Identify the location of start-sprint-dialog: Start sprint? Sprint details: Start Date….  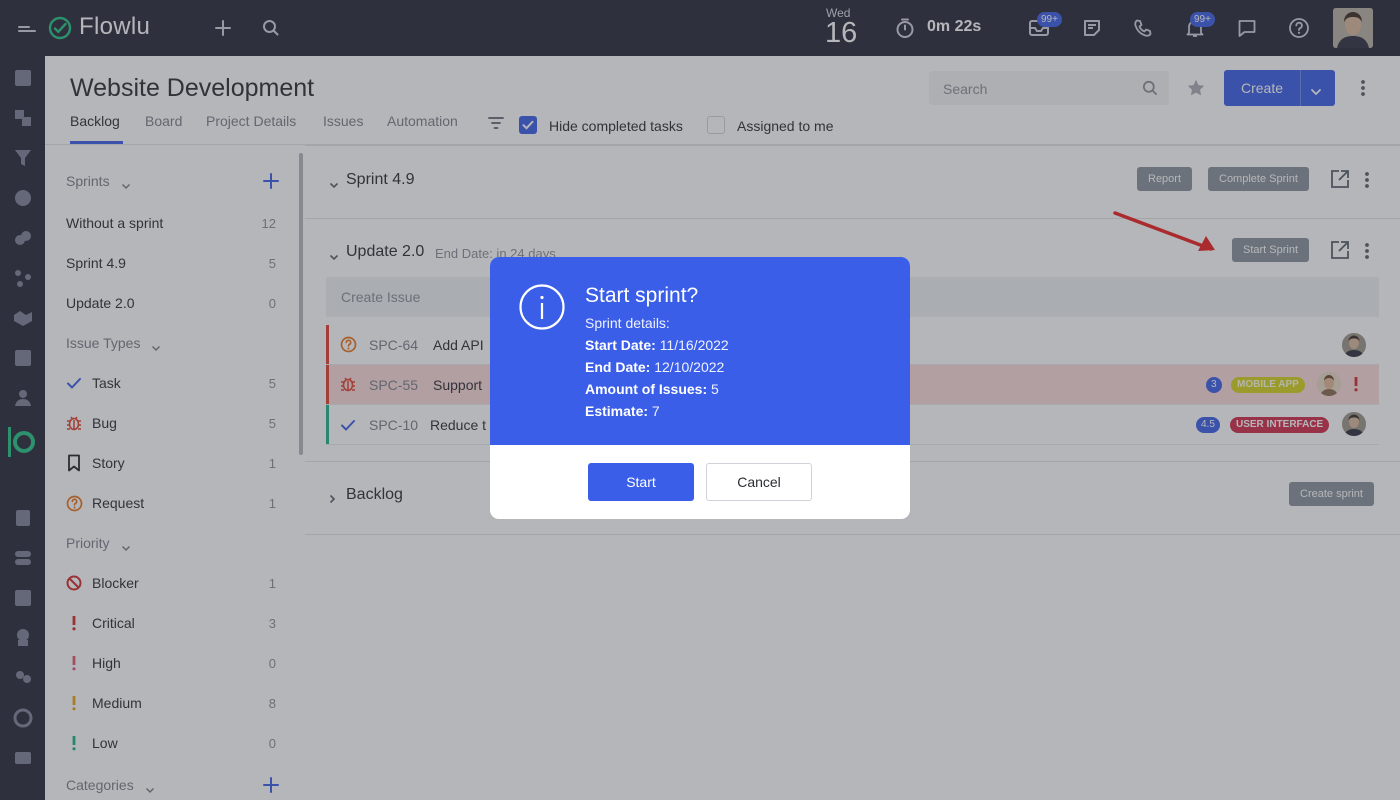
(700, 388).